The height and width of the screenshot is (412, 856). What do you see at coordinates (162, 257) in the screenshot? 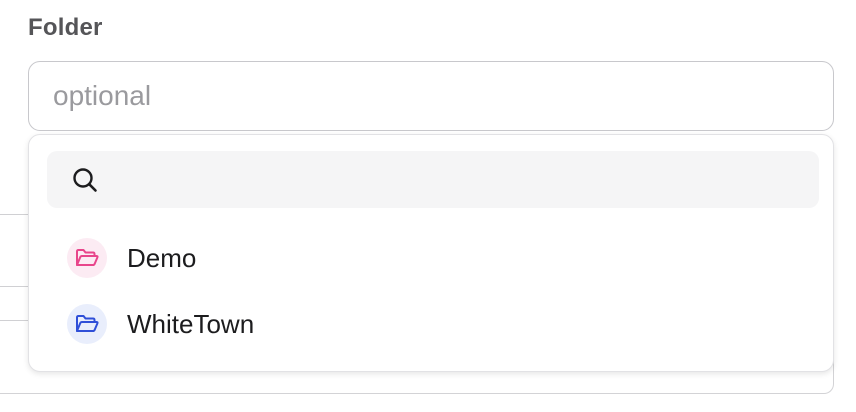
I see `folder-option-label: Demo` at bounding box center [162, 257].